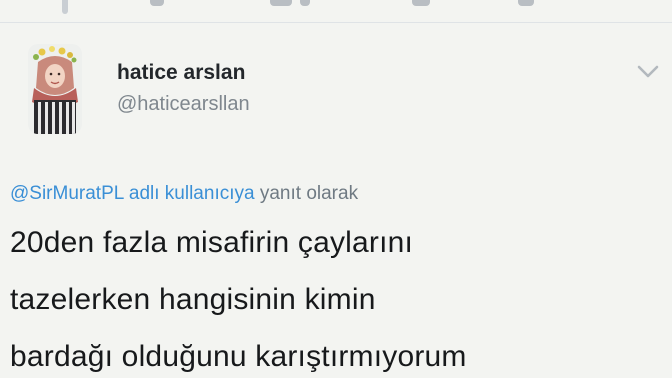  I want to click on author-handle: @haticearsllan, so click(183, 104).